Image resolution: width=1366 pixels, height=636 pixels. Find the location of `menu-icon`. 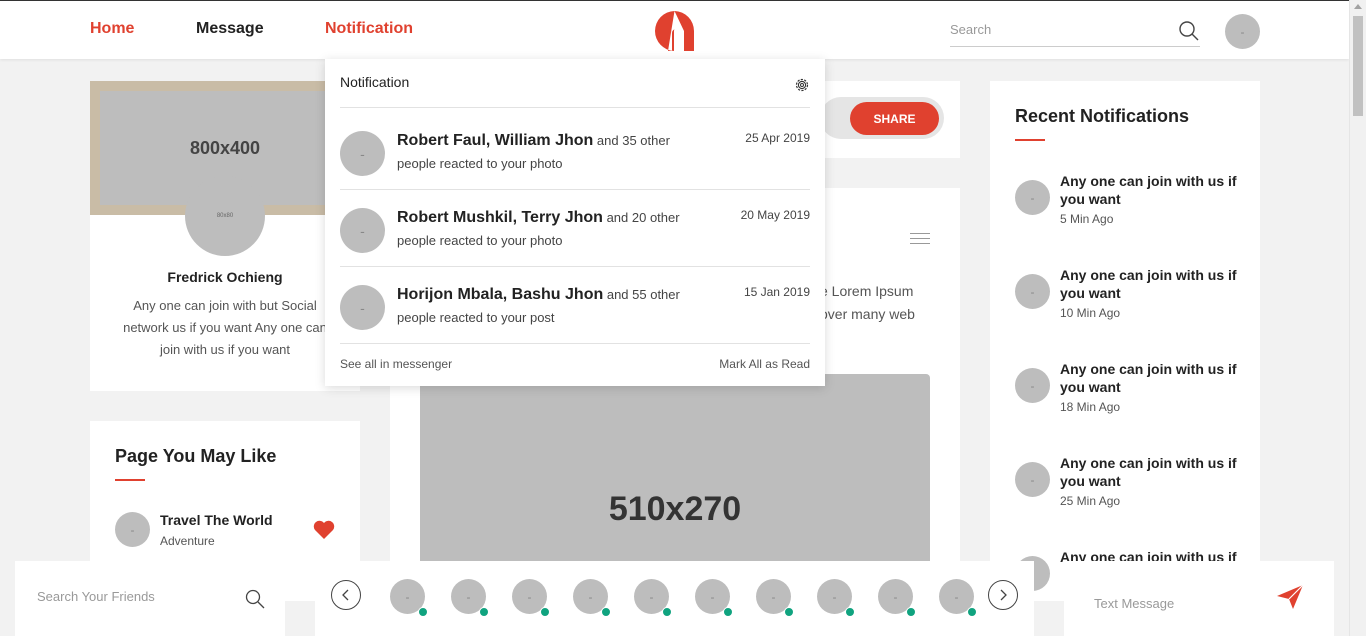

menu-icon is located at coordinates (920, 240).